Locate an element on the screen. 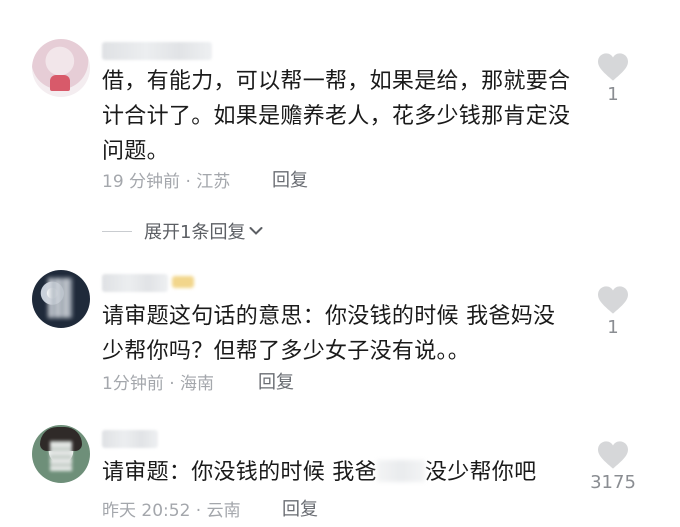  comment-text: 请审题这句话的意思：你没钱的时候 我爸妈没少帮你吗？但帮了多少女子没有说。。 is located at coordinates (329, 334).